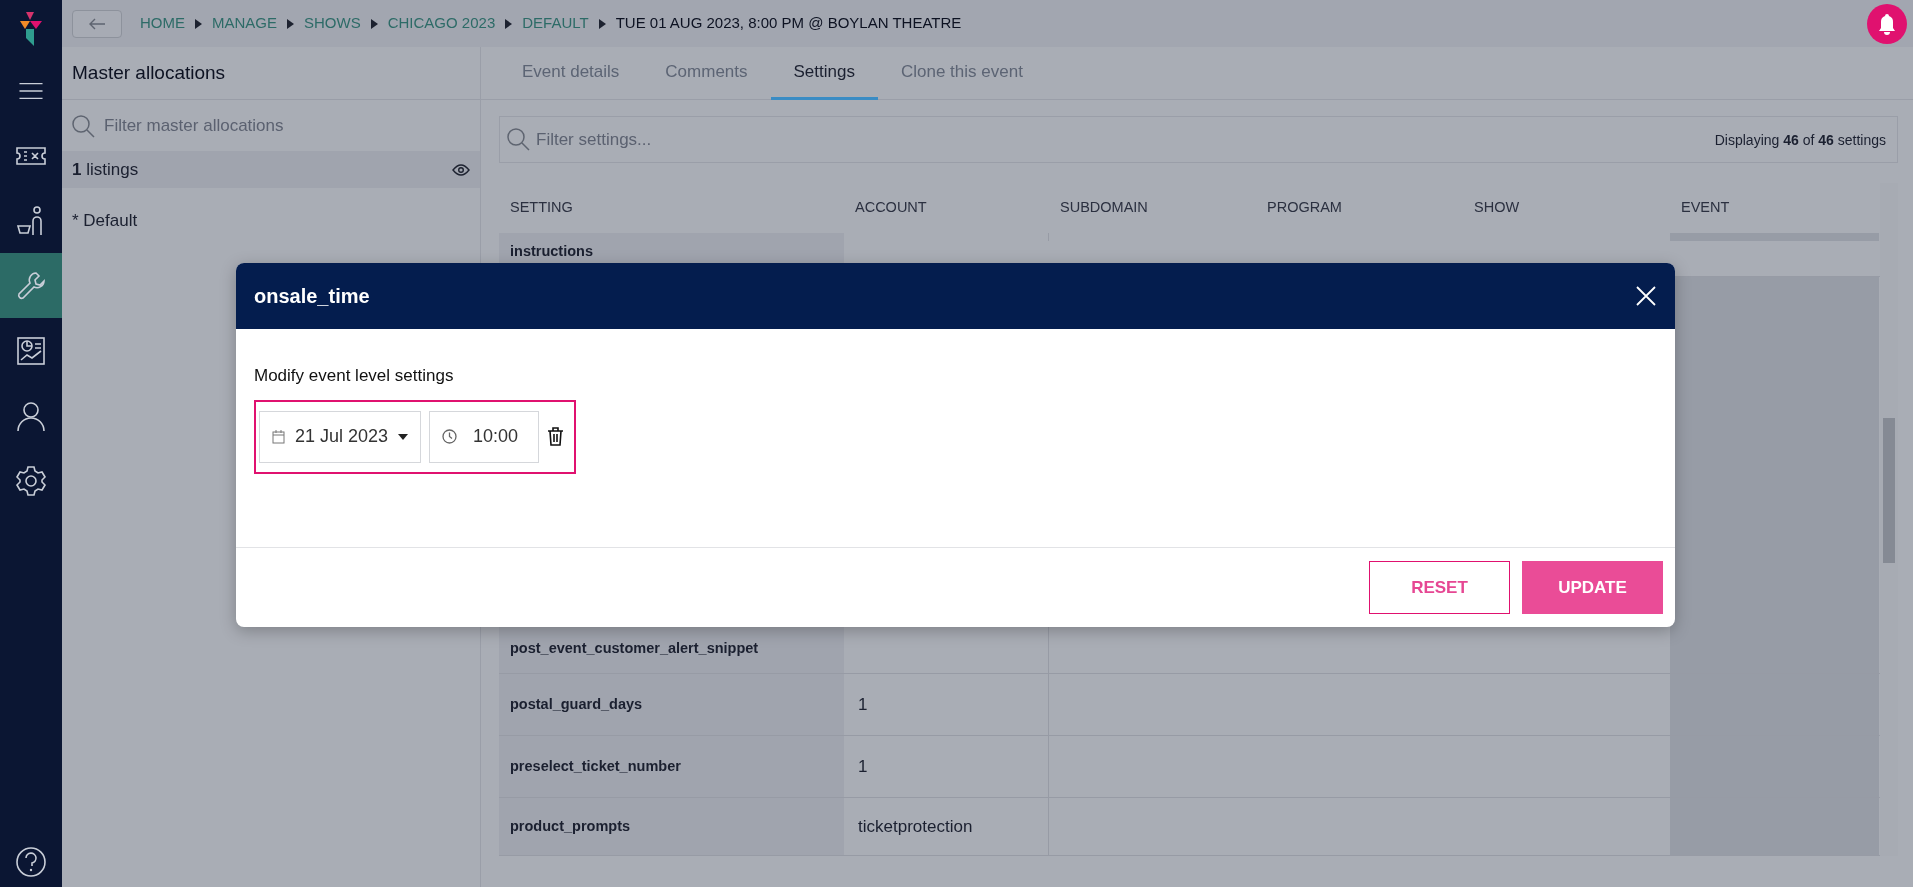 This screenshot has height=887, width=1913. I want to click on dialog-title: onsale_time, so click(312, 296).